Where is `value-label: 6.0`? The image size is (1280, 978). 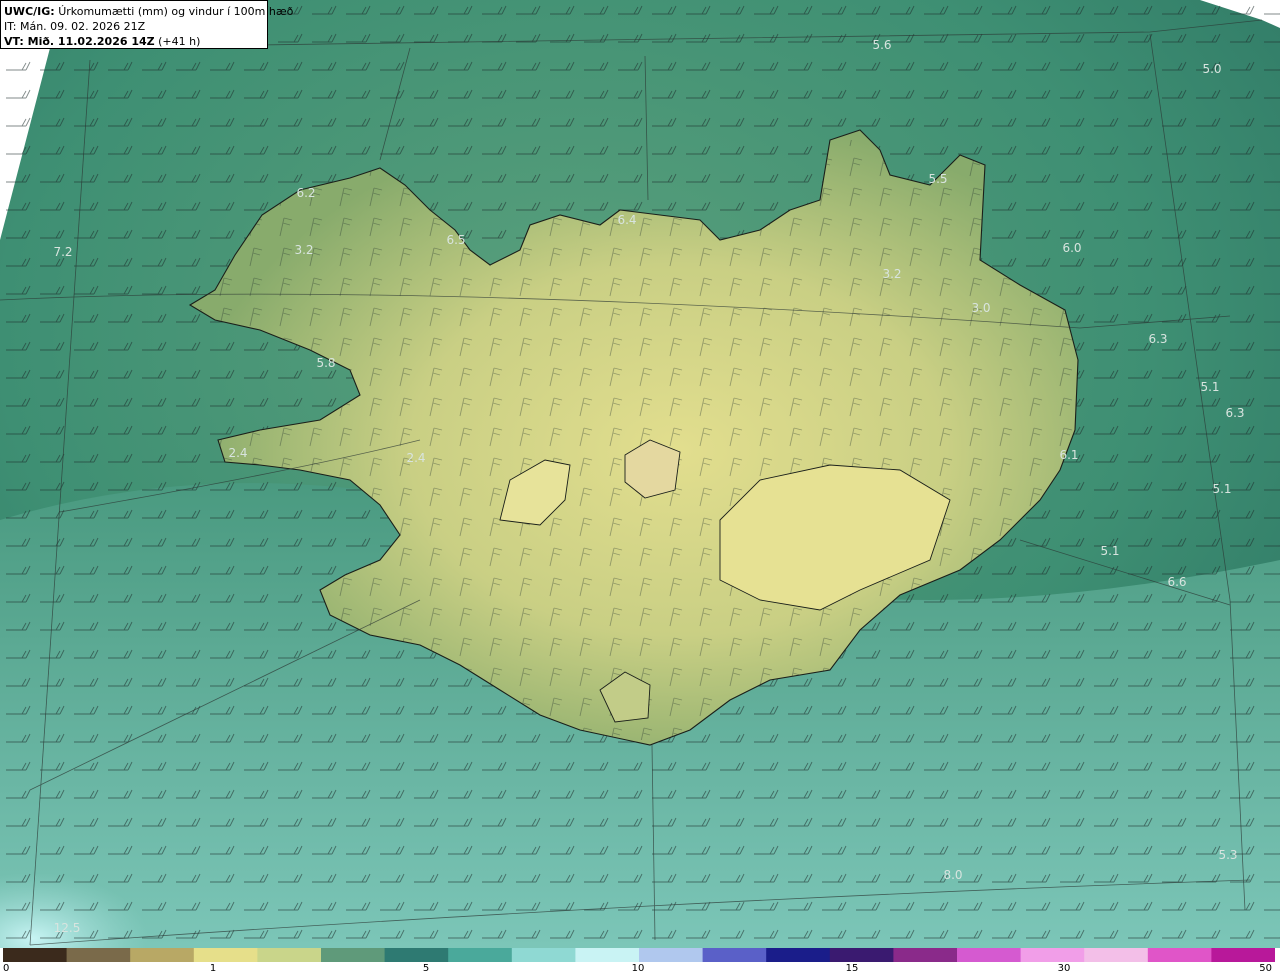 value-label: 6.0 is located at coordinates (1071, 248).